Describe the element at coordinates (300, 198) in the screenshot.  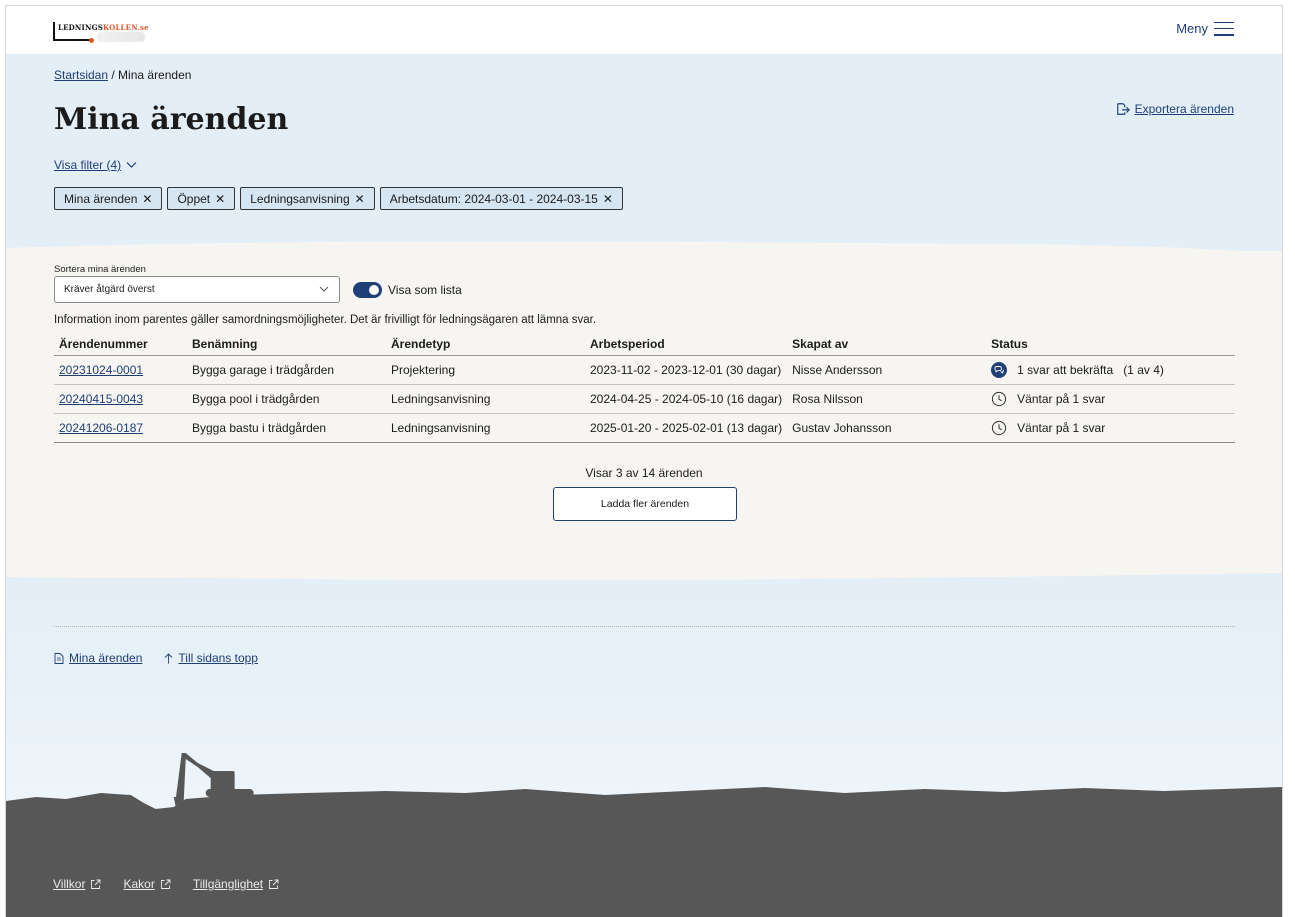
I see `filter-chip-label: Ledningsanvisning` at that location.